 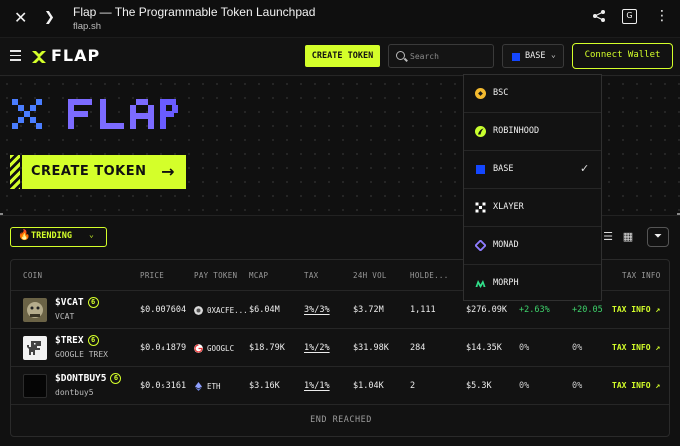 What do you see at coordinates (264, 310) in the screenshot?
I see `market-cap: $6.04M` at bounding box center [264, 310].